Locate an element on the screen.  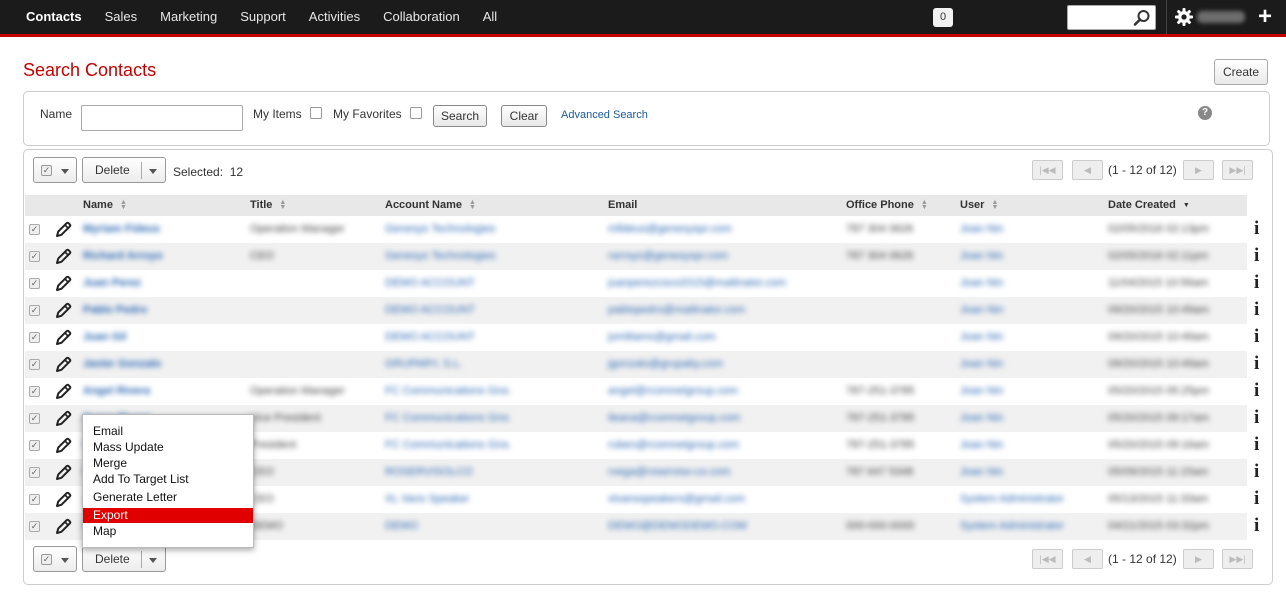
cell-email: jomlitams@gmail.com is located at coordinates (662, 337).